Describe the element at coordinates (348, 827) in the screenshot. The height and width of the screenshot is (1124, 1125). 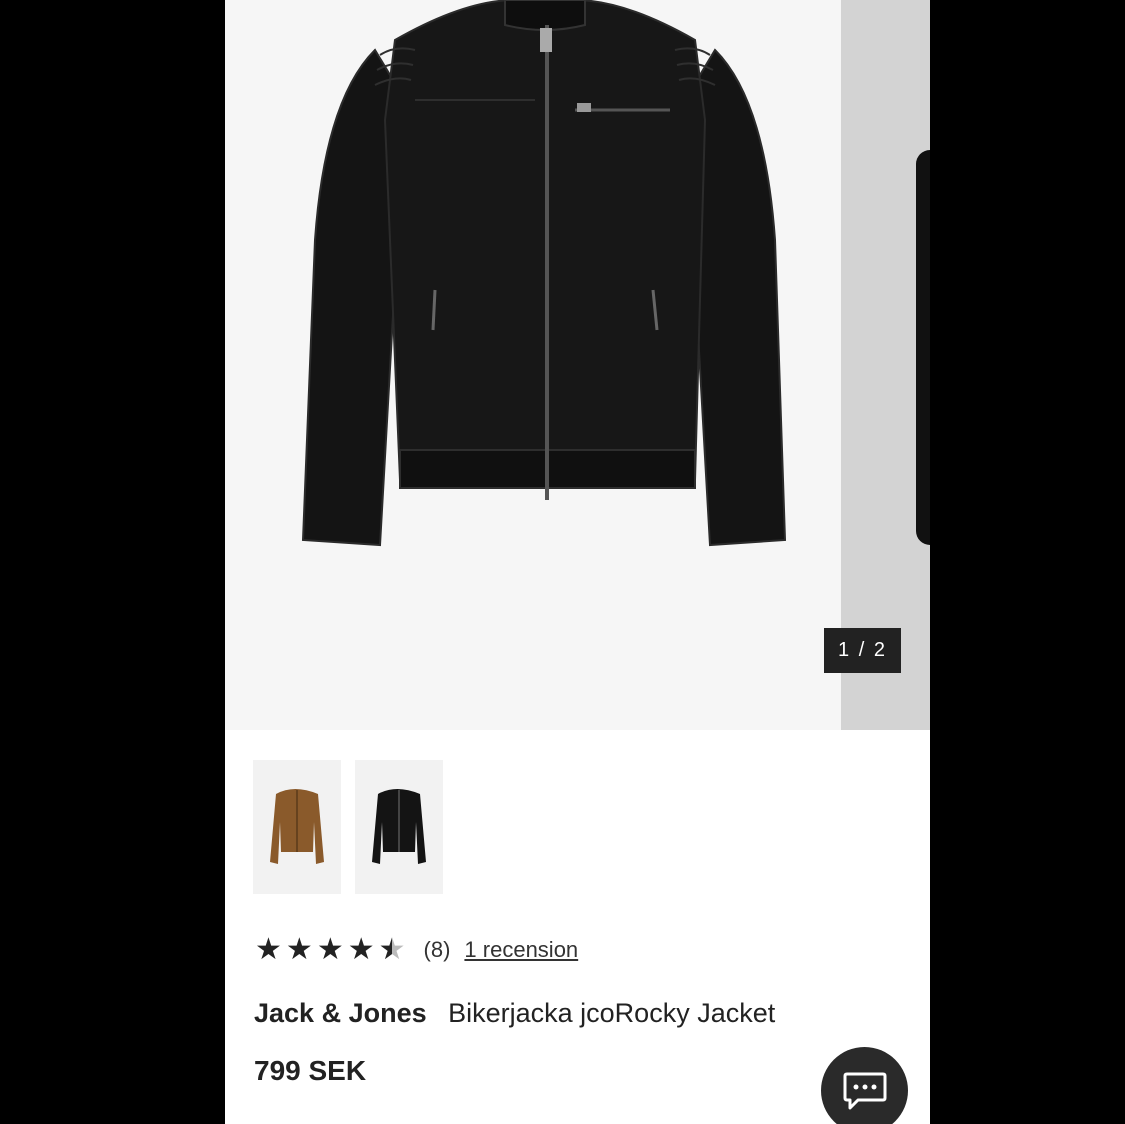
I see `thumbnail-strip` at that location.